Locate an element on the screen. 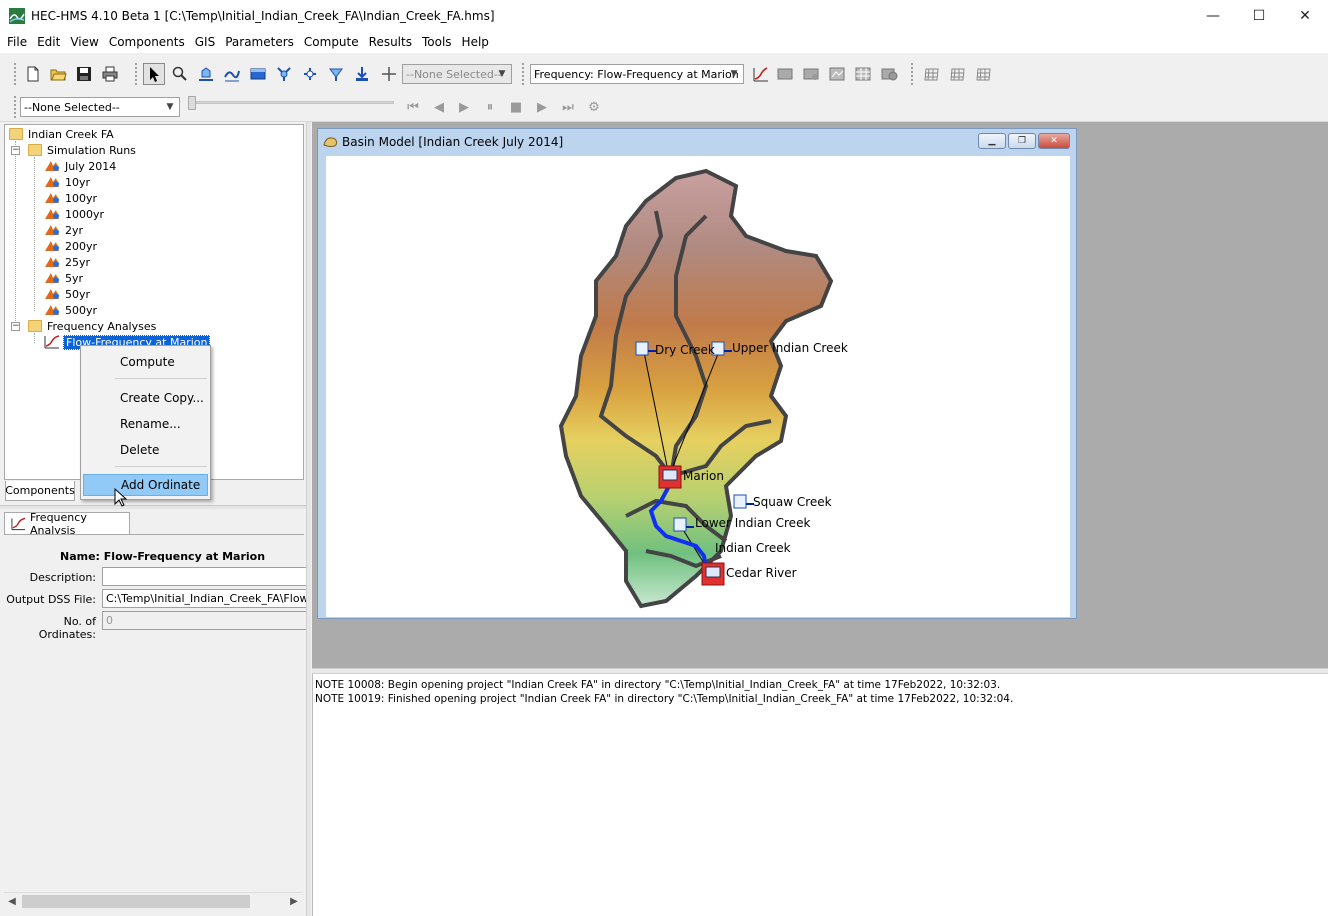 This screenshot has width=1328, height=916. source-creator-icon is located at coordinates (336, 74).